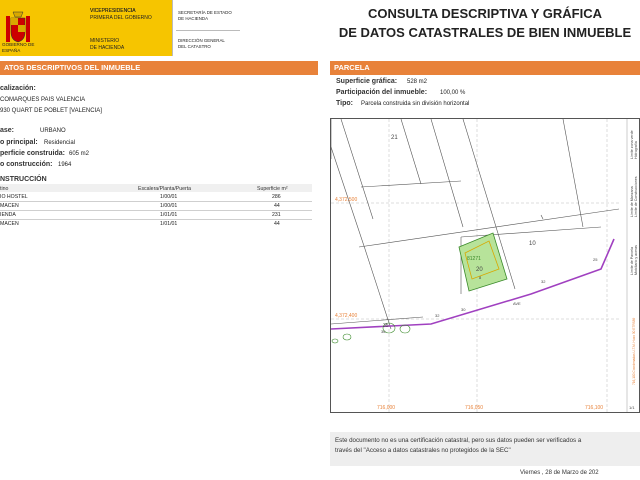 Image resolution: width=640 pixels, height=480 pixels. Describe the element at coordinates (636, 196) in the screenshot. I see `legend-item: Límite de Construcciones` at that location.